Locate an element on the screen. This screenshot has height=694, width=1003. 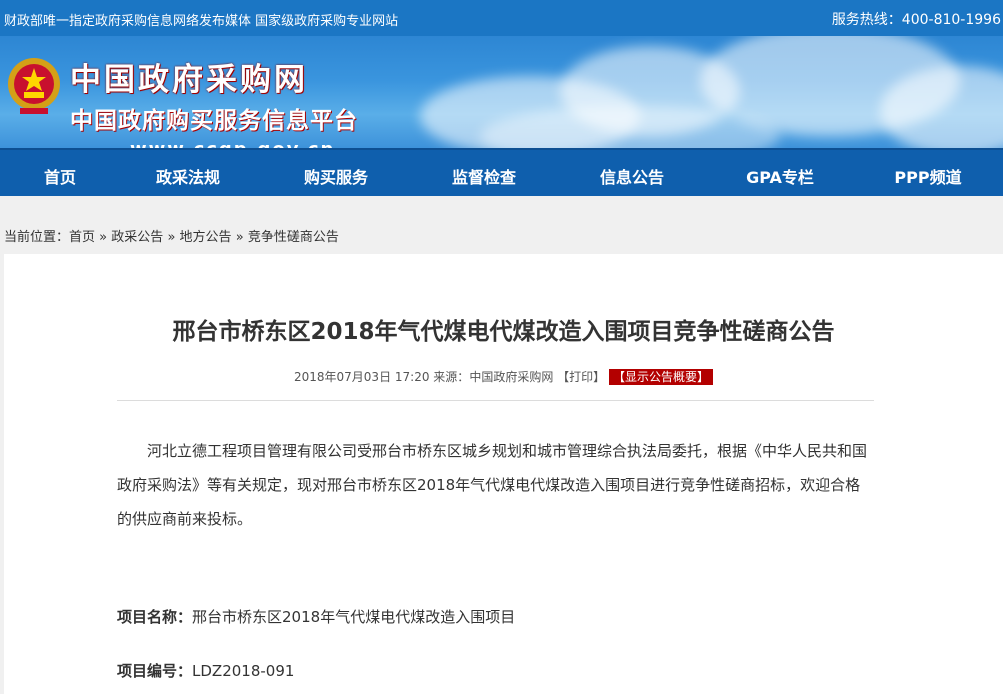
breadcrumb-home: 首页 is located at coordinates (82, 237).